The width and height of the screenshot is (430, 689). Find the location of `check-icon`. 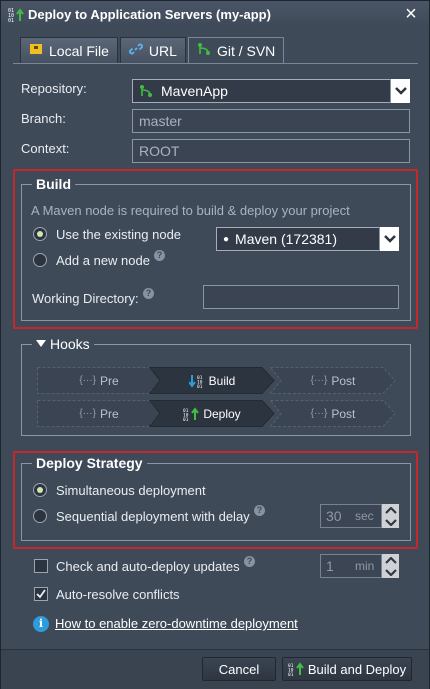

check-icon is located at coordinates (41, 594).